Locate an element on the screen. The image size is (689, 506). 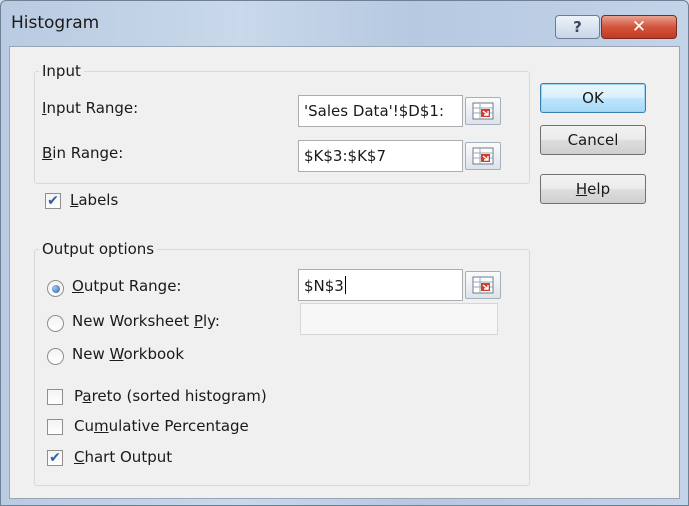
dialog-title: Histogram is located at coordinates (55, 23).